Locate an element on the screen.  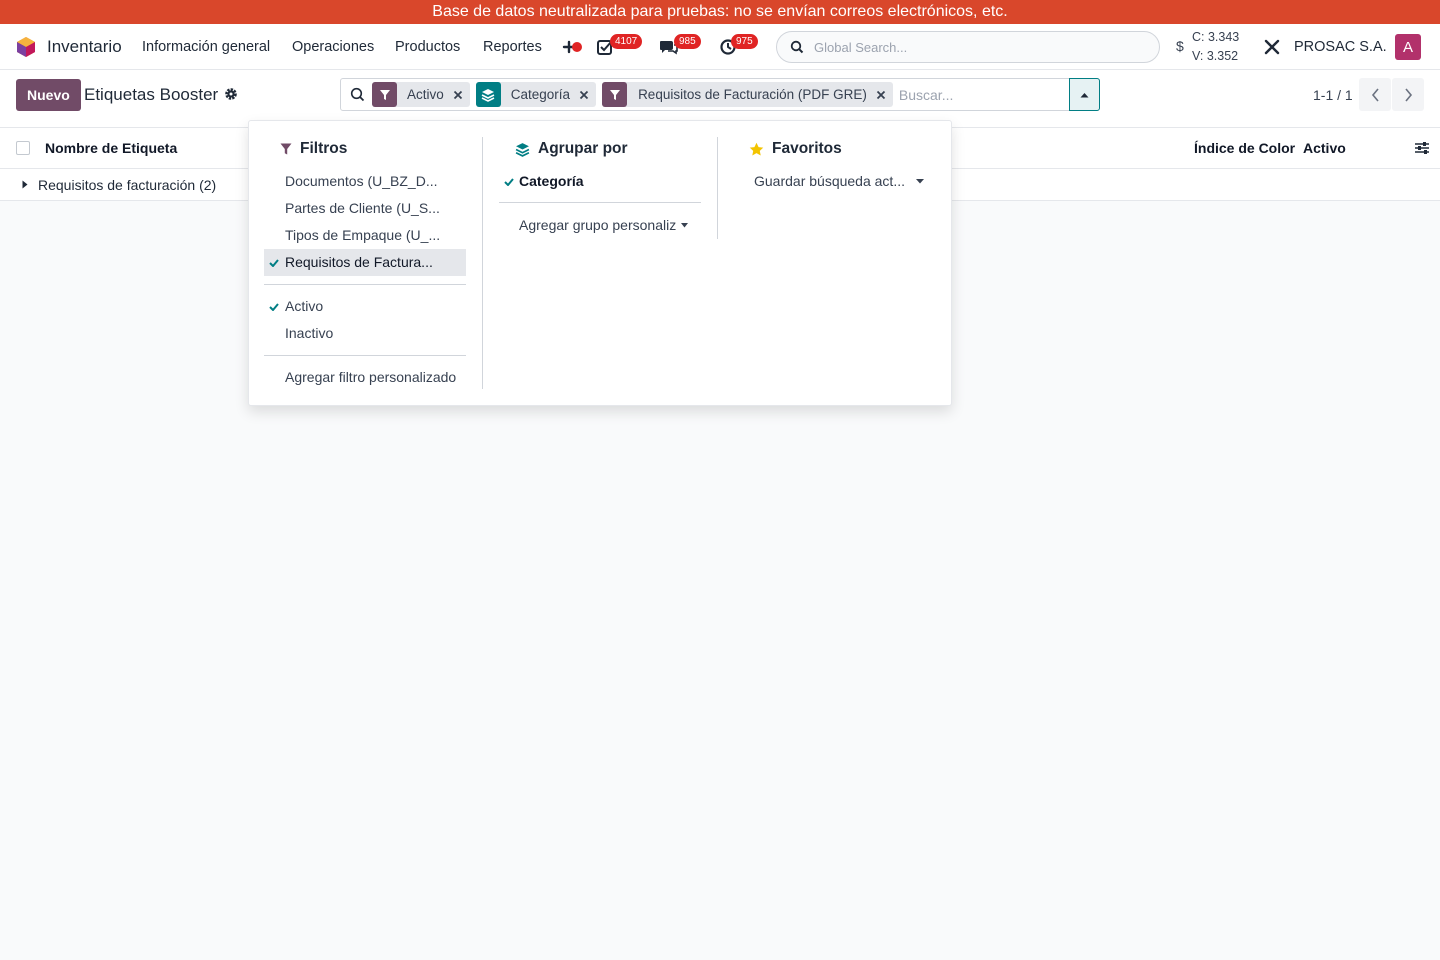
favorites-title: Favoritos is located at coordinates (807, 148).